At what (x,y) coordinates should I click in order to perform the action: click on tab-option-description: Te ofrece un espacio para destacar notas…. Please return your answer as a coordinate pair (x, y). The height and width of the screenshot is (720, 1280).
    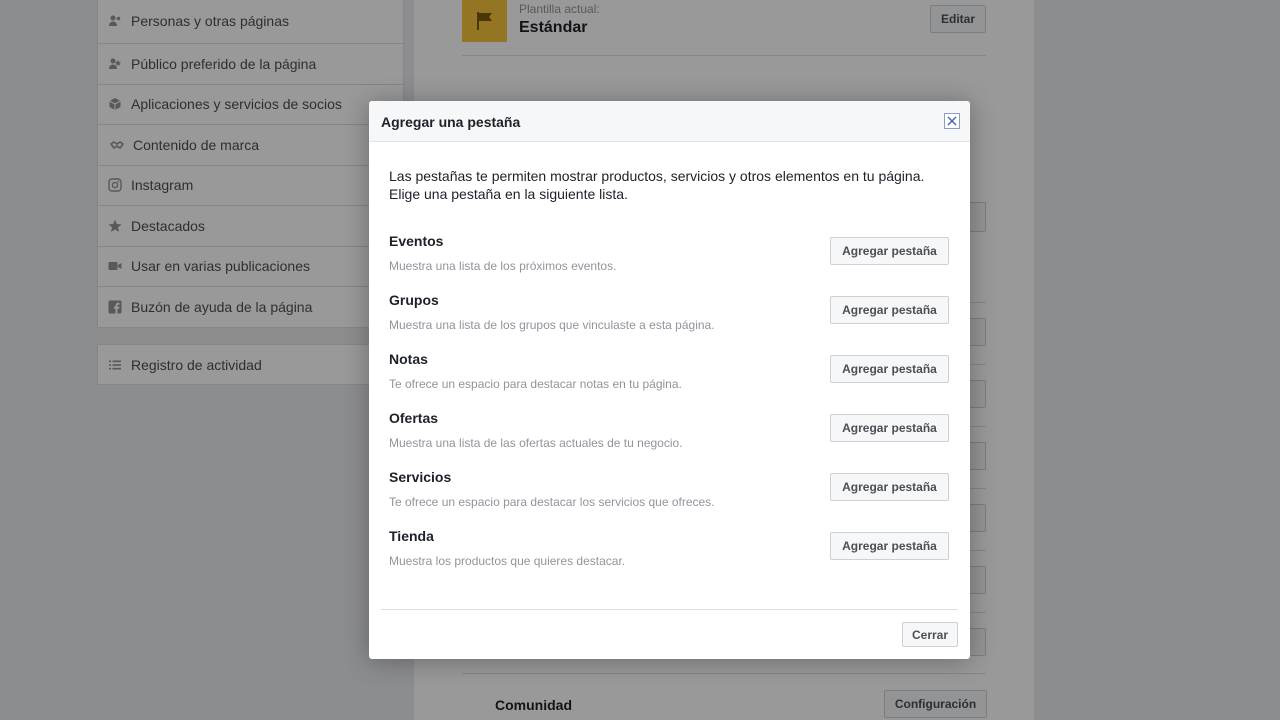
    Looking at the image, I should click on (535, 384).